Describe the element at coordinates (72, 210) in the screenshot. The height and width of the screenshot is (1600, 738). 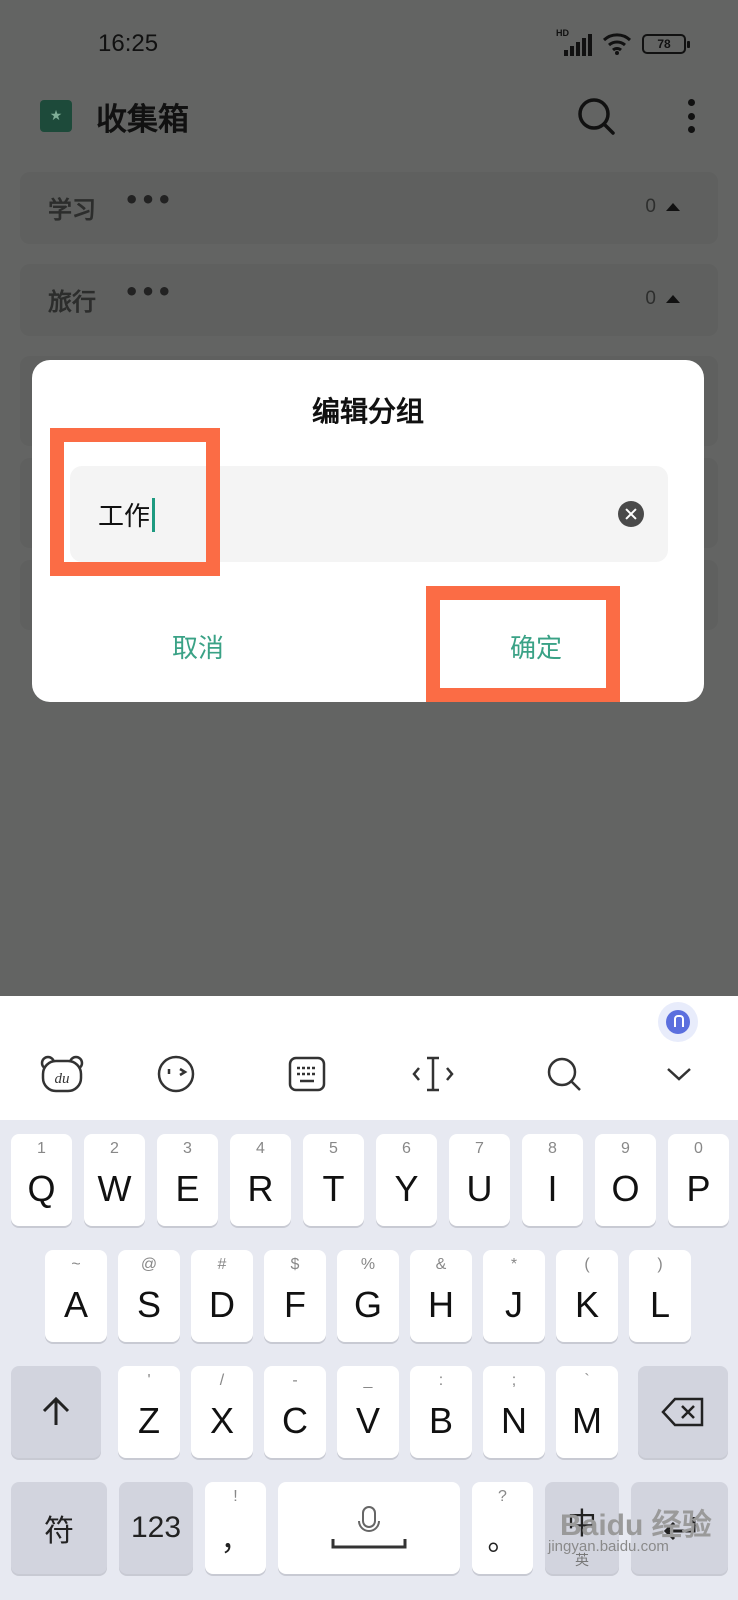
I see `group-name: 学习` at that location.